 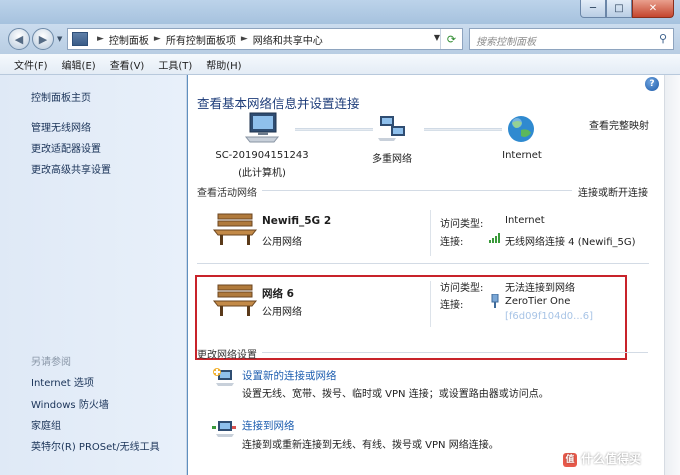 What do you see at coordinates (619, 124) in the screenshot?
I see `view-full-map-link: 查看完整映射` at bounding box center [619, 124].